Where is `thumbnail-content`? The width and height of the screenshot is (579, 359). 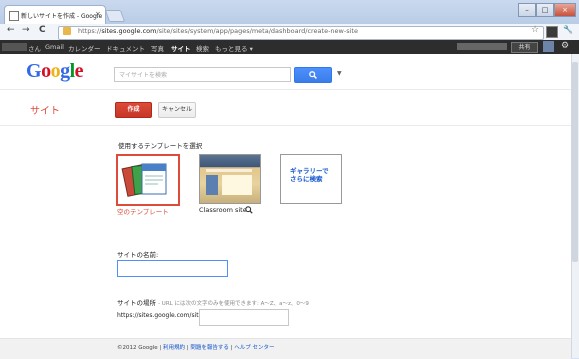 thumbnail-content is located at coordinates (237, 185).